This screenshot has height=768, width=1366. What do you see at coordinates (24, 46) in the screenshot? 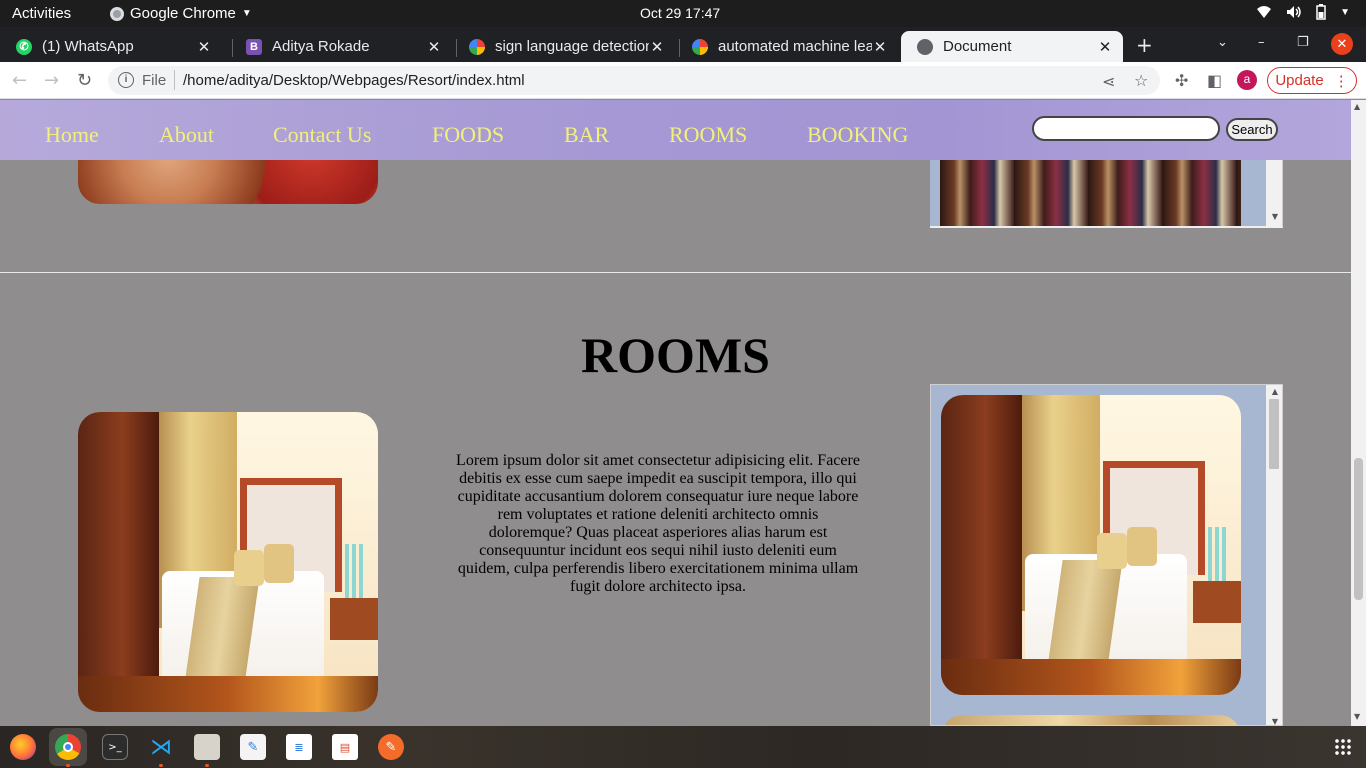
I see `whatsapp-icon: ✆` at bounding box center [24, 46].